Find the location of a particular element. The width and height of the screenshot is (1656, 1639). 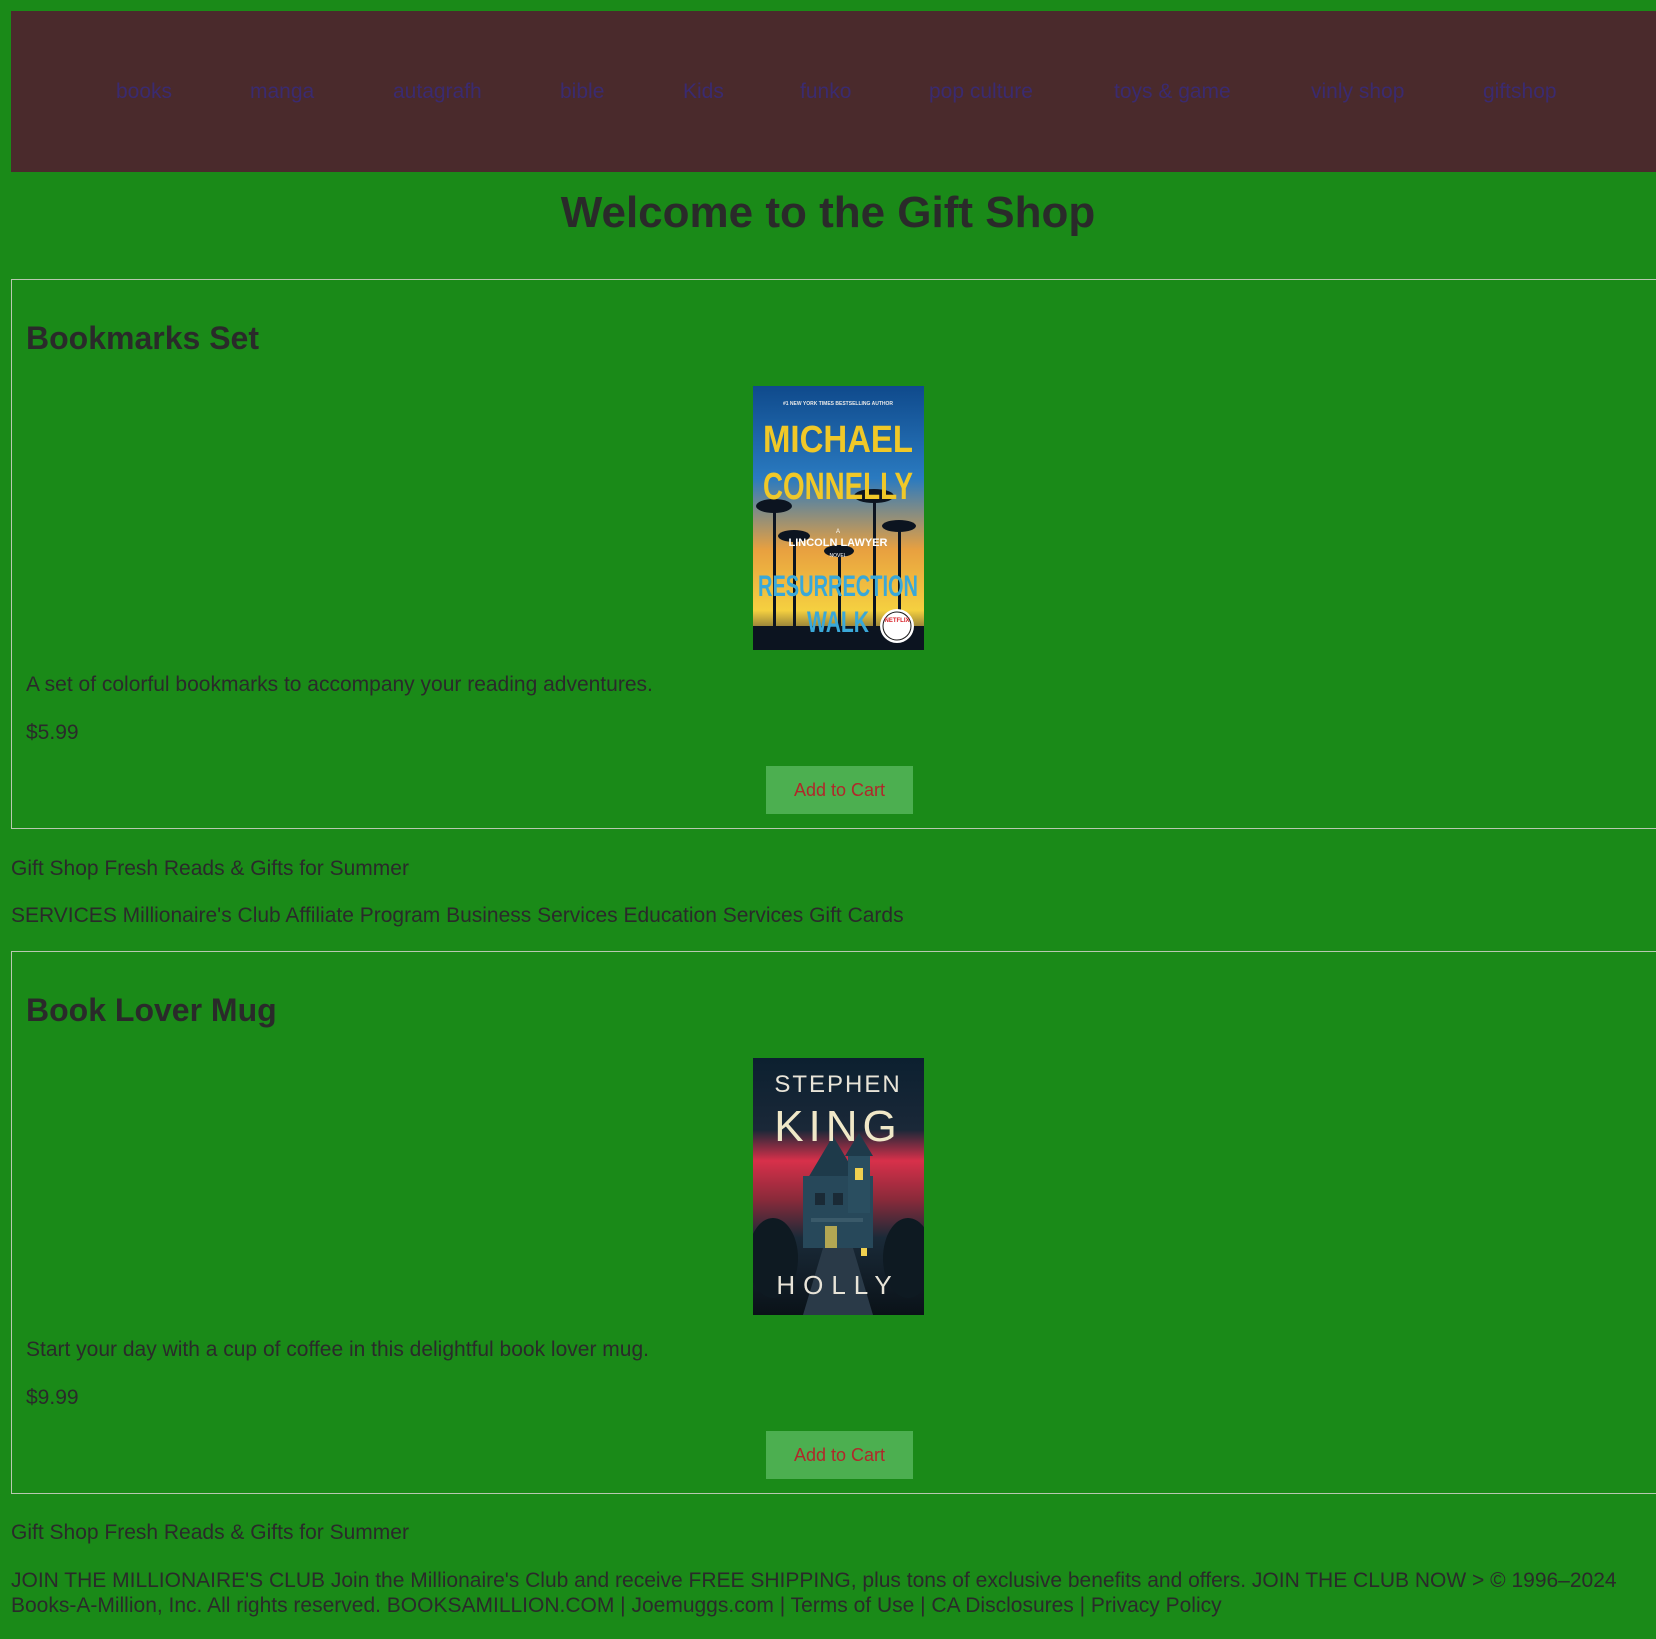

cover-top-line: #1 NEW YORK TIMES BESTSELLING AUTHOR is located at coordinates (838, 404).